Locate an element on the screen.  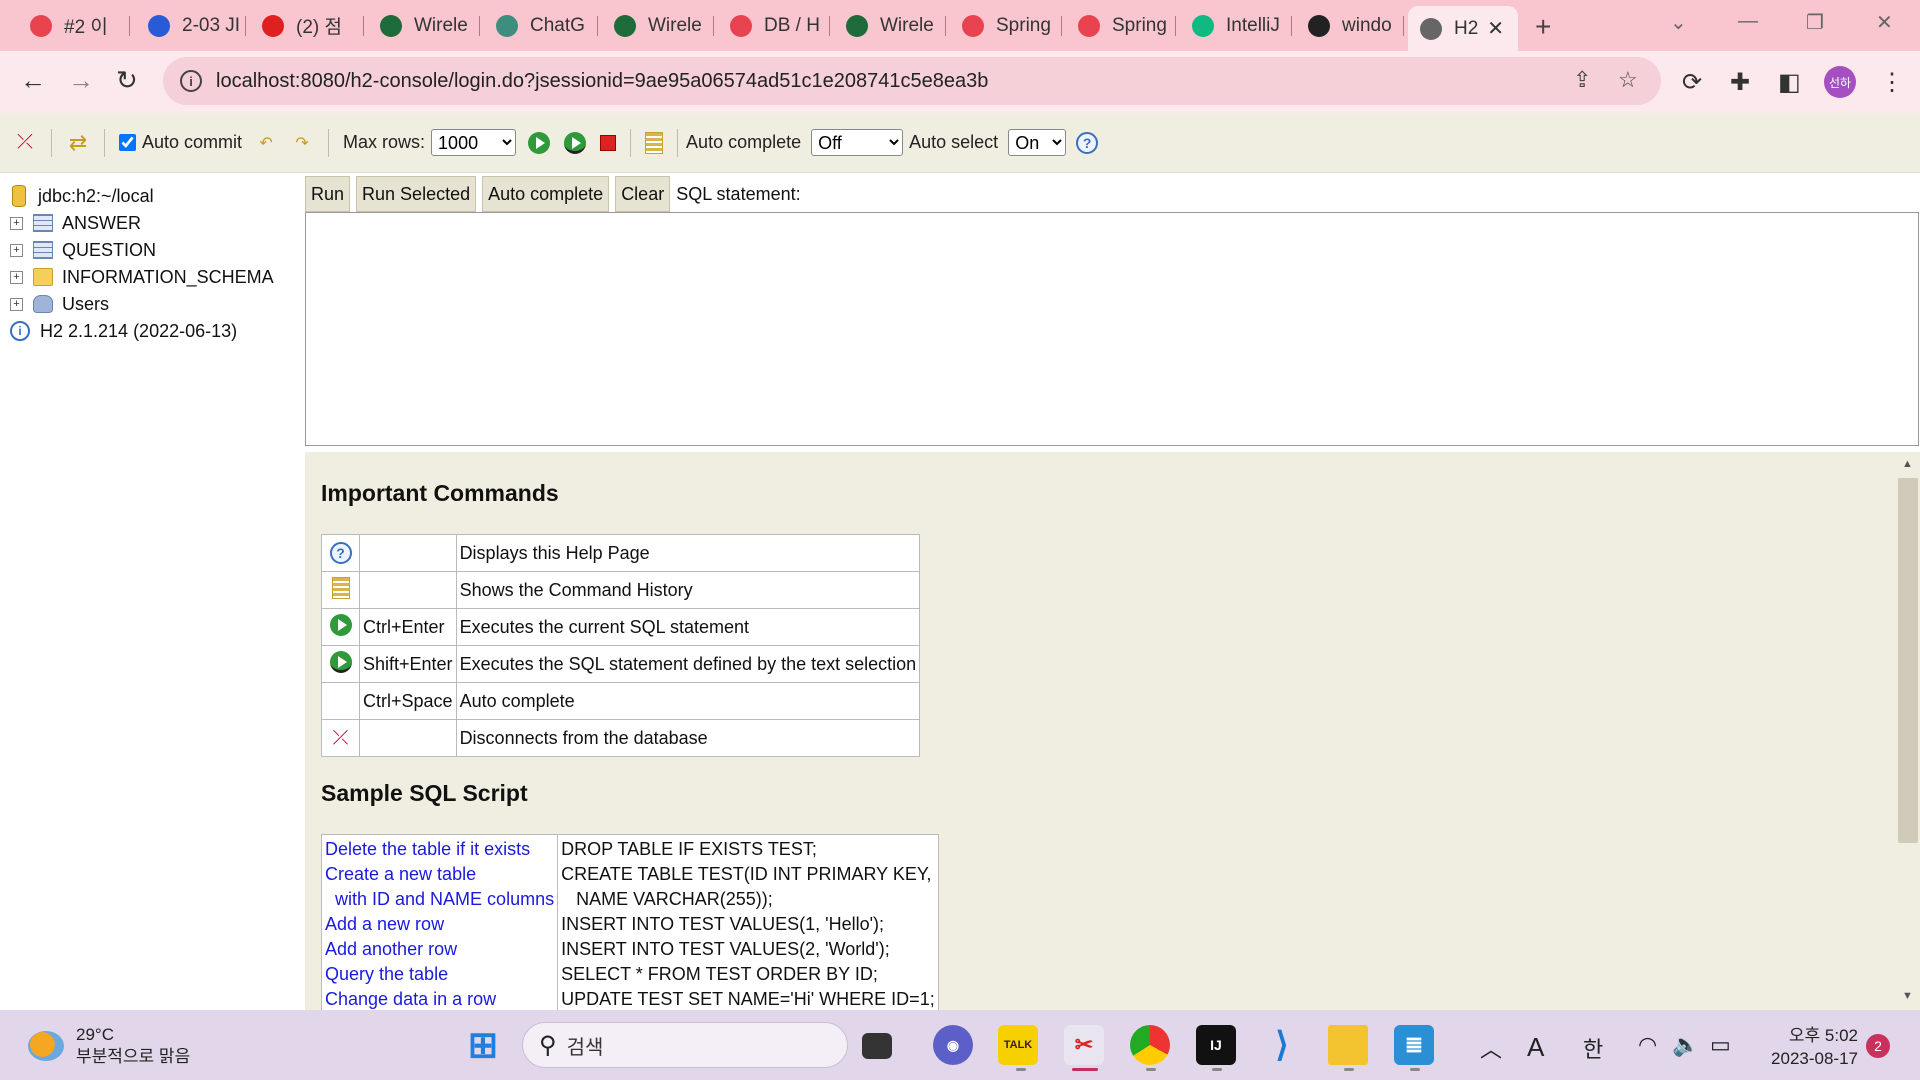
notepad-icon: ≣ is located at coordinates (1414, 1045).